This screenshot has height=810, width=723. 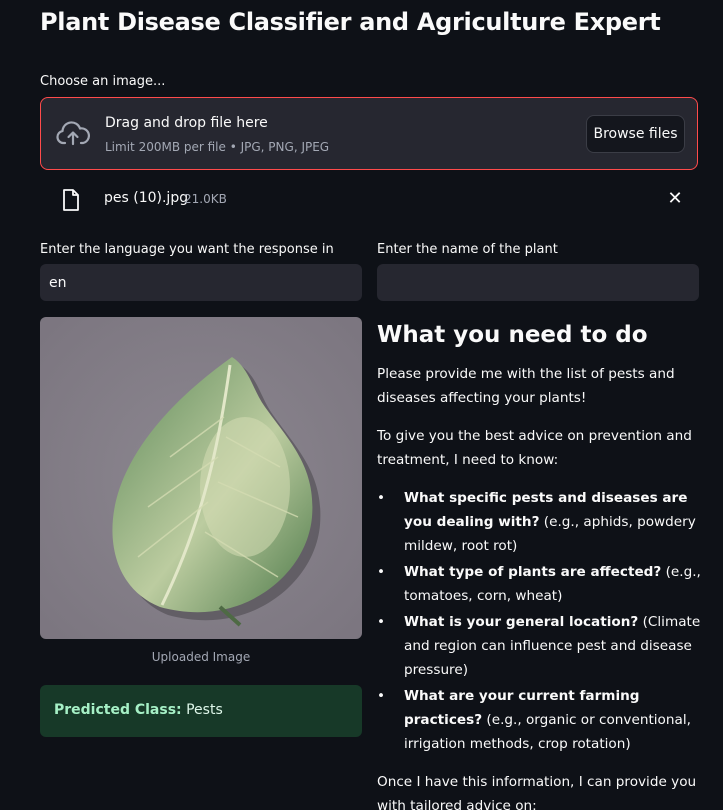 What do you see at coordinates (521, 622) in the screenshot?
I see `list-item-question: What is your general location?` at bounding box center [521, 622].